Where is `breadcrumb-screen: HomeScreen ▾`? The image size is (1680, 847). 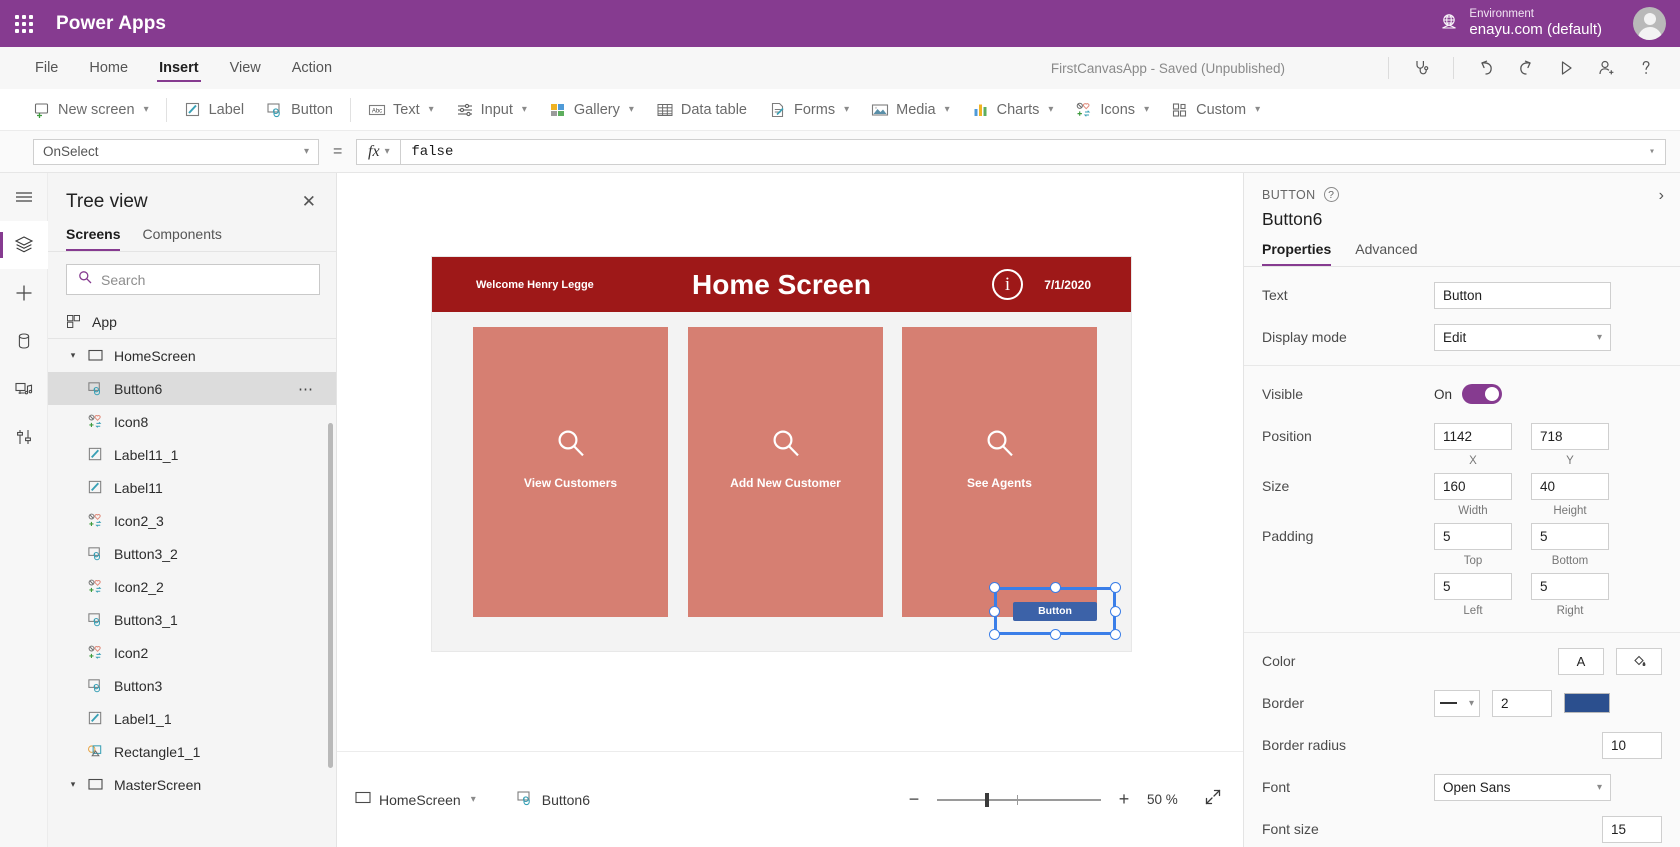 breadcrumb-screen: HomeScreen ▾ is located at coordinates (415, 799).